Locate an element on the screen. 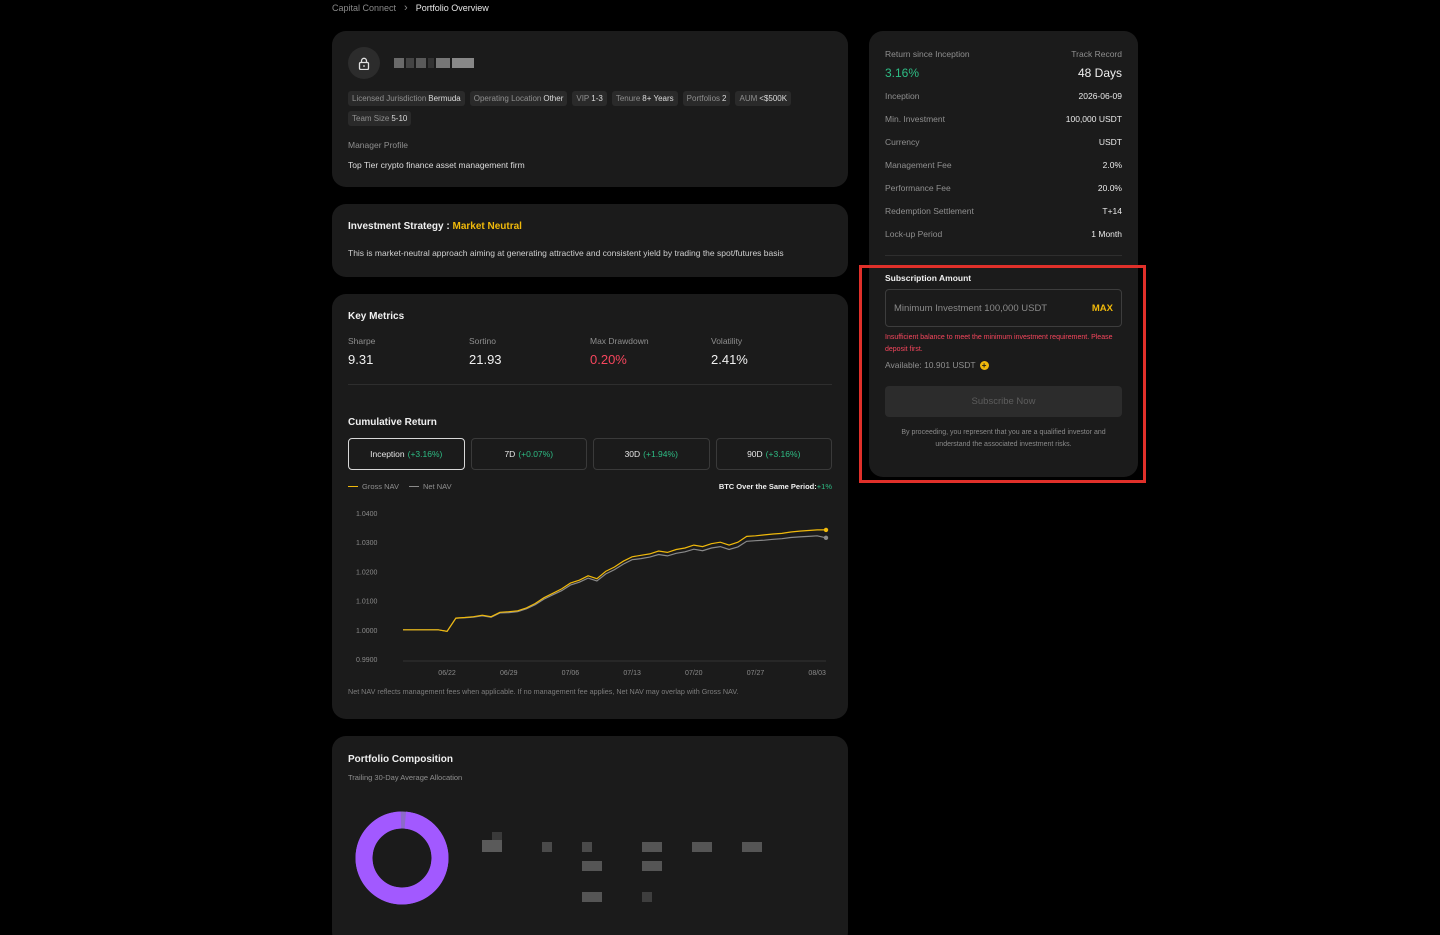  composition-title: Portfolio Composition is located at coordinates (400, 759).